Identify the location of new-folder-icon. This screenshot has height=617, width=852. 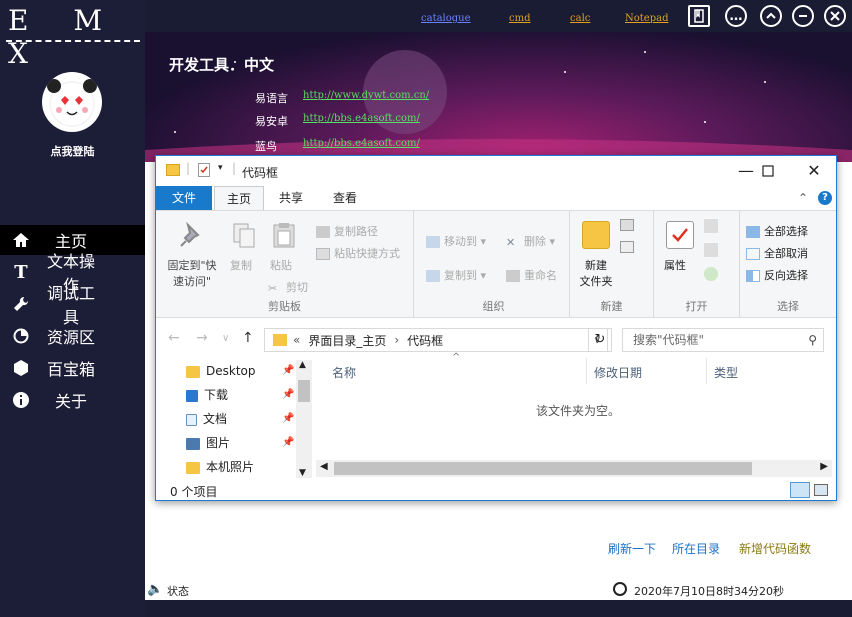
(596, 235).